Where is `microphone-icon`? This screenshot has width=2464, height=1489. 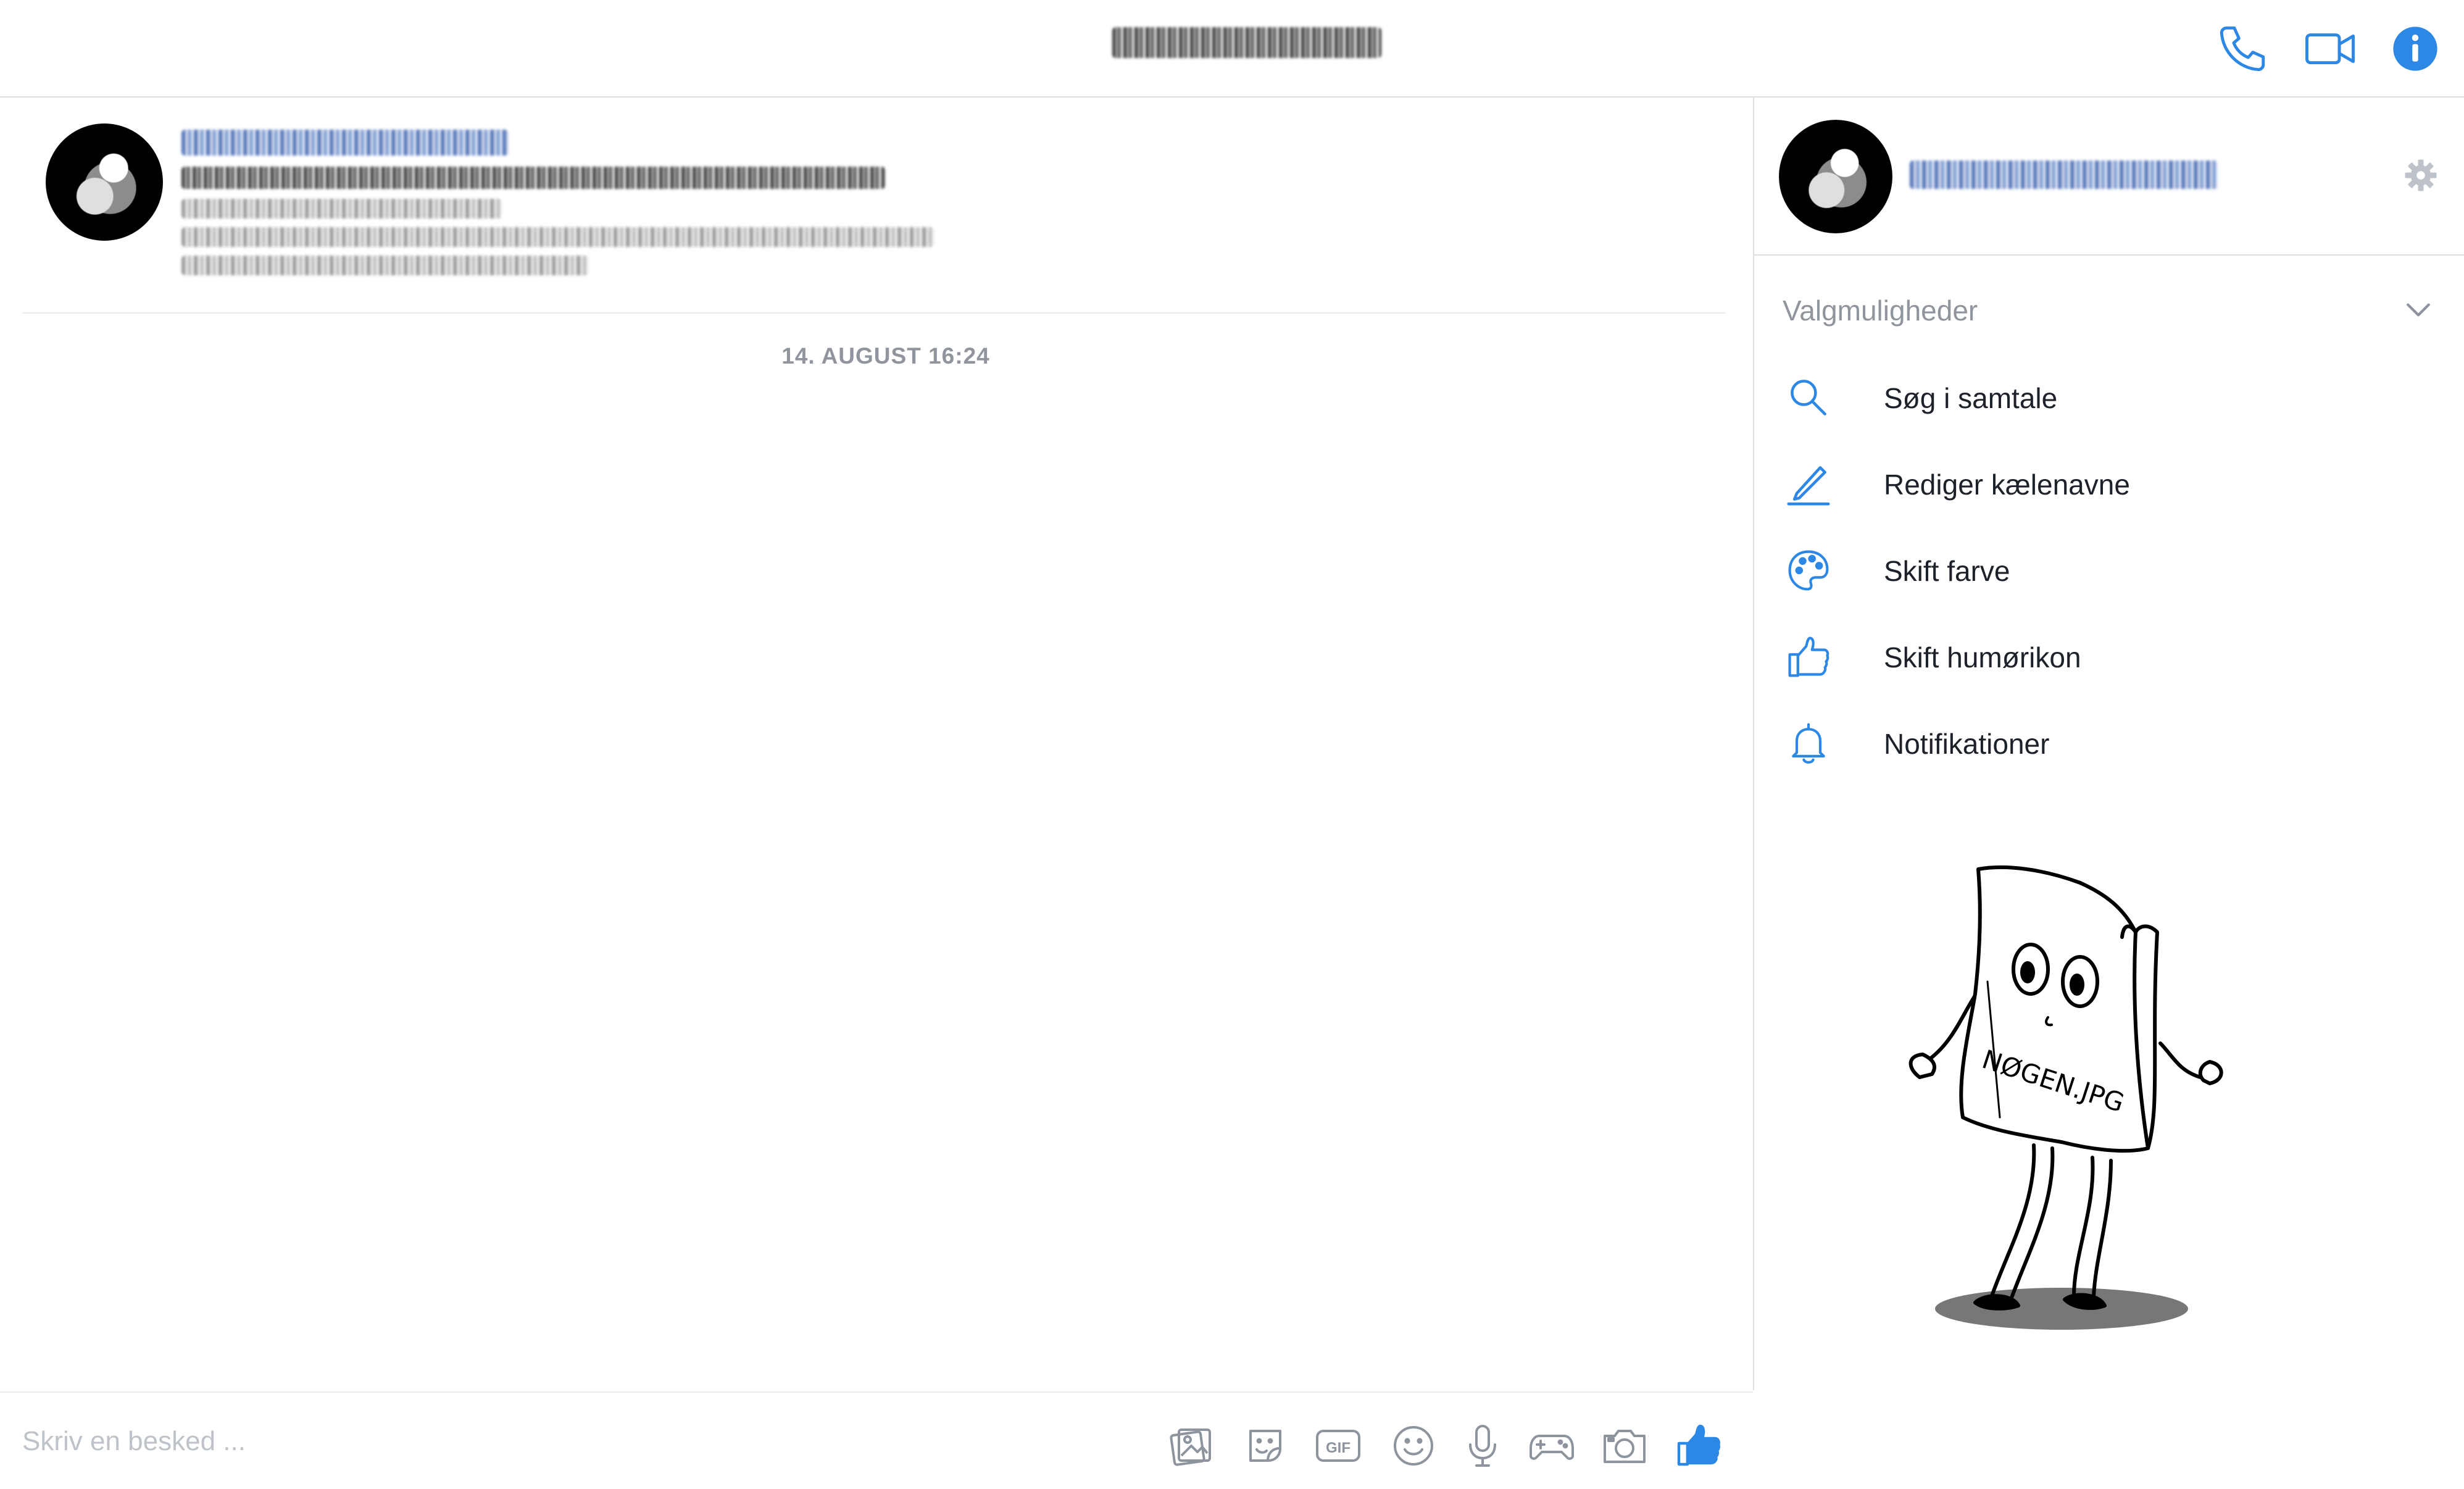 microphone-icon is located at coordinates (1482, 1446).